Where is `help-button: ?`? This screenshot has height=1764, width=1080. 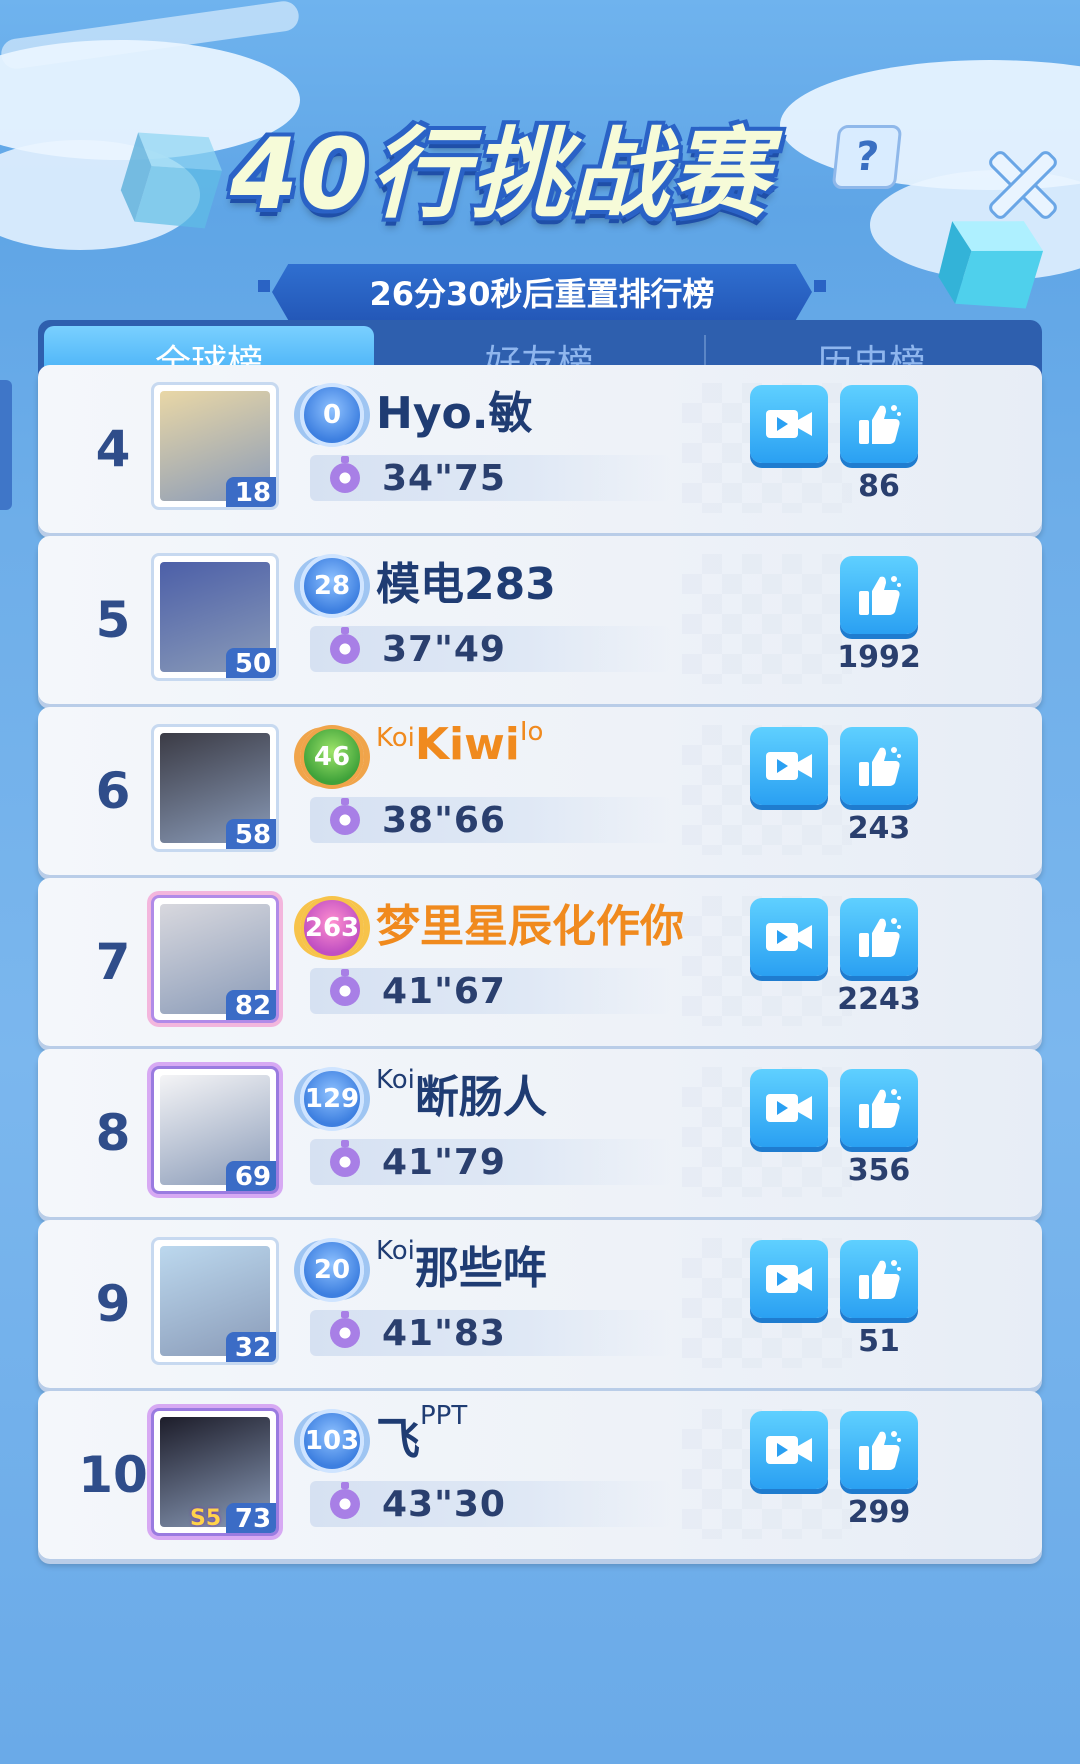 help-button: ? is located at coordinates (867, 157).